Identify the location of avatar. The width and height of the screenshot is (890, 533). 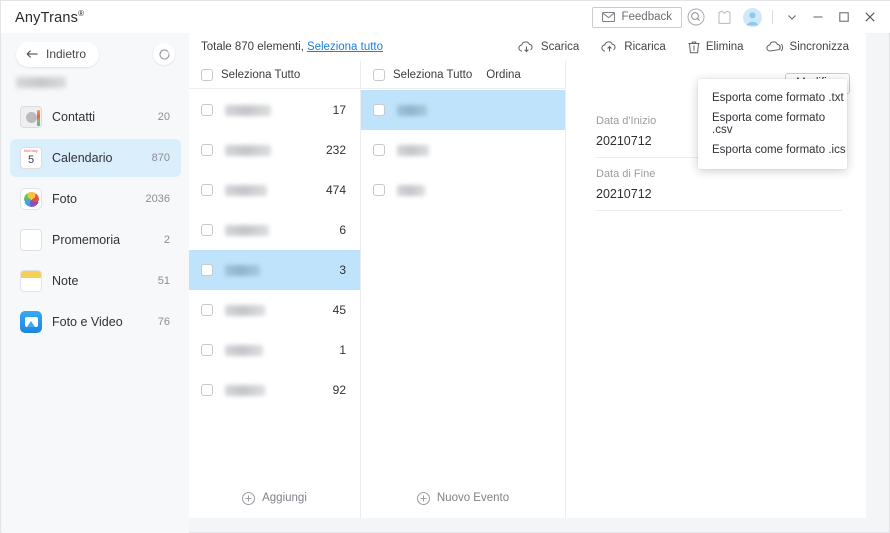
(752, 17).